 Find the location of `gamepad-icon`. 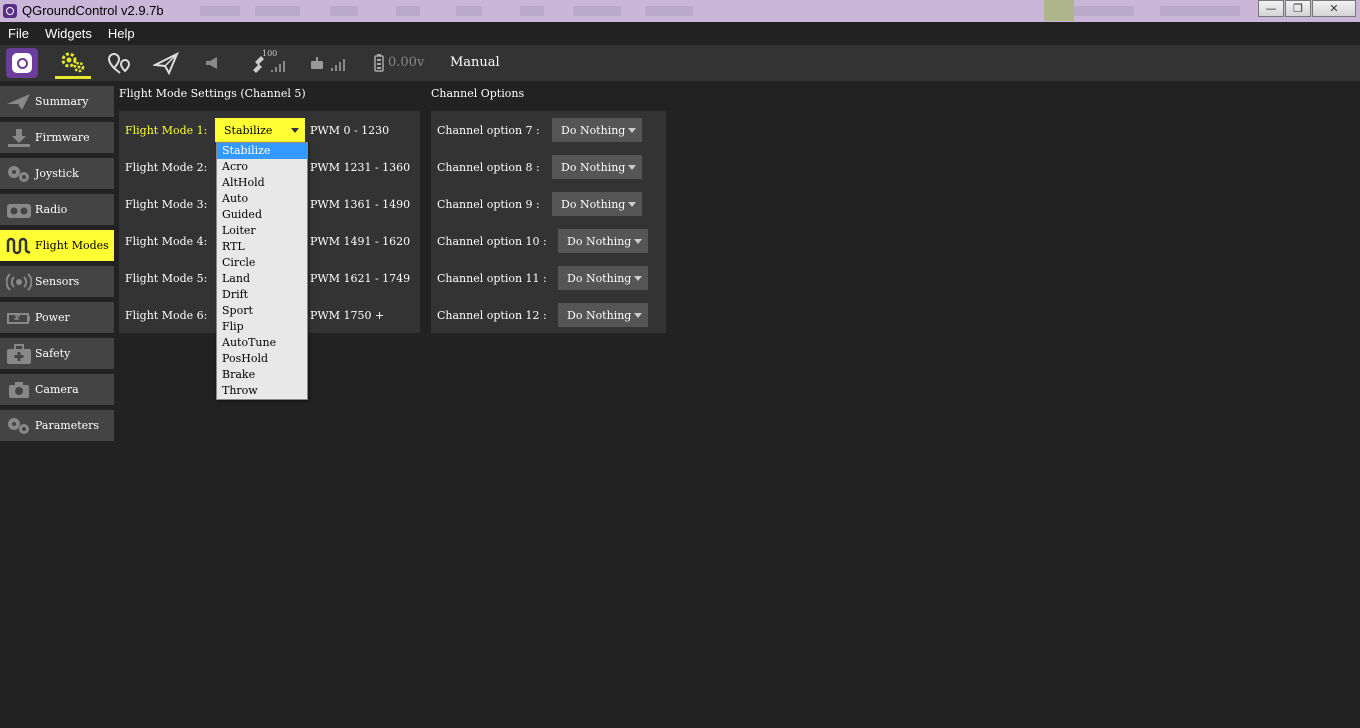

gamepad-icon is located at coordinates (19, 174).